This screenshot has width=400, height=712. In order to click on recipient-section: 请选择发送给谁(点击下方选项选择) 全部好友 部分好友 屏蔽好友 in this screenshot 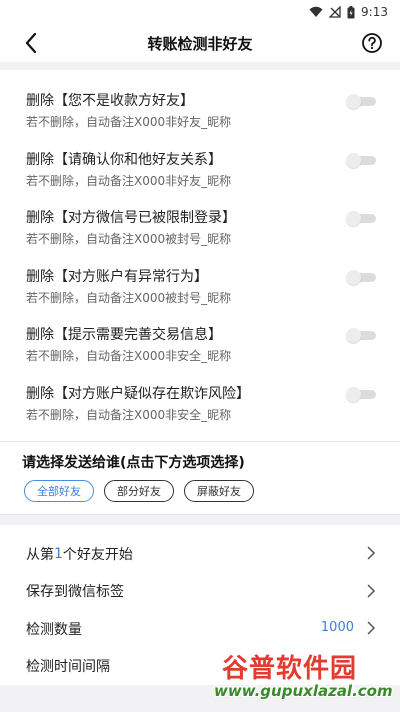, I will do `click(200, 478)`.